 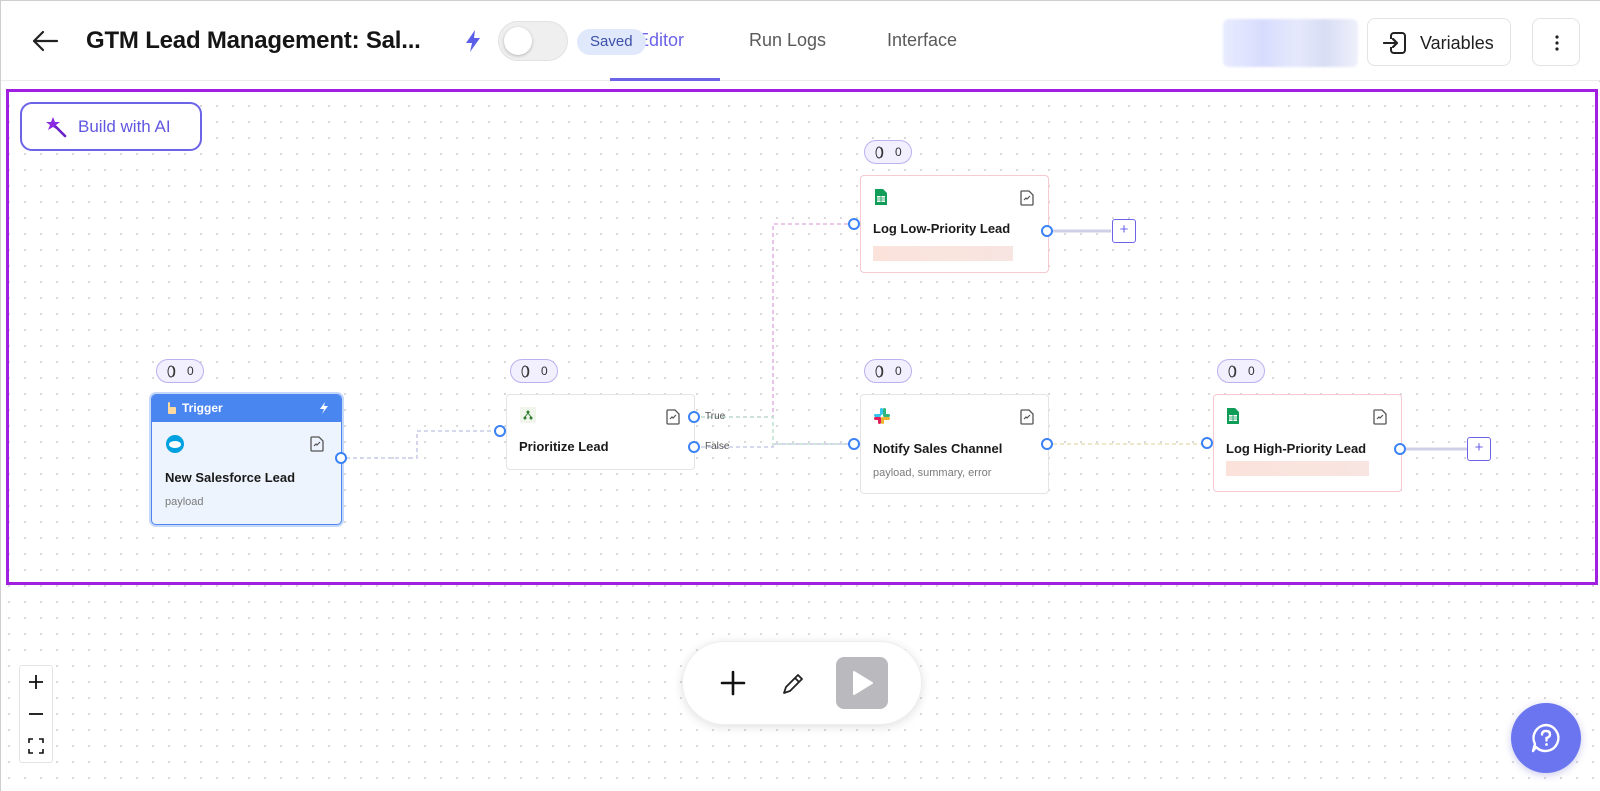 What do you see at coordinates (942, 228) in the screenshot?
I see `node-title: Log Low-Priority Lead` at bounding box center [942, 228].